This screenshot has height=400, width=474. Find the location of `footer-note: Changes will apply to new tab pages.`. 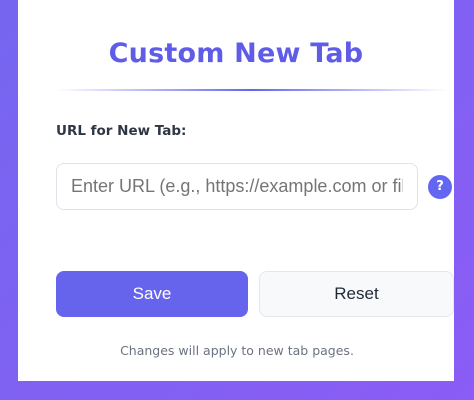

footer-note: Changes will apply to new tab pages. is located at coordinates (237, 350).